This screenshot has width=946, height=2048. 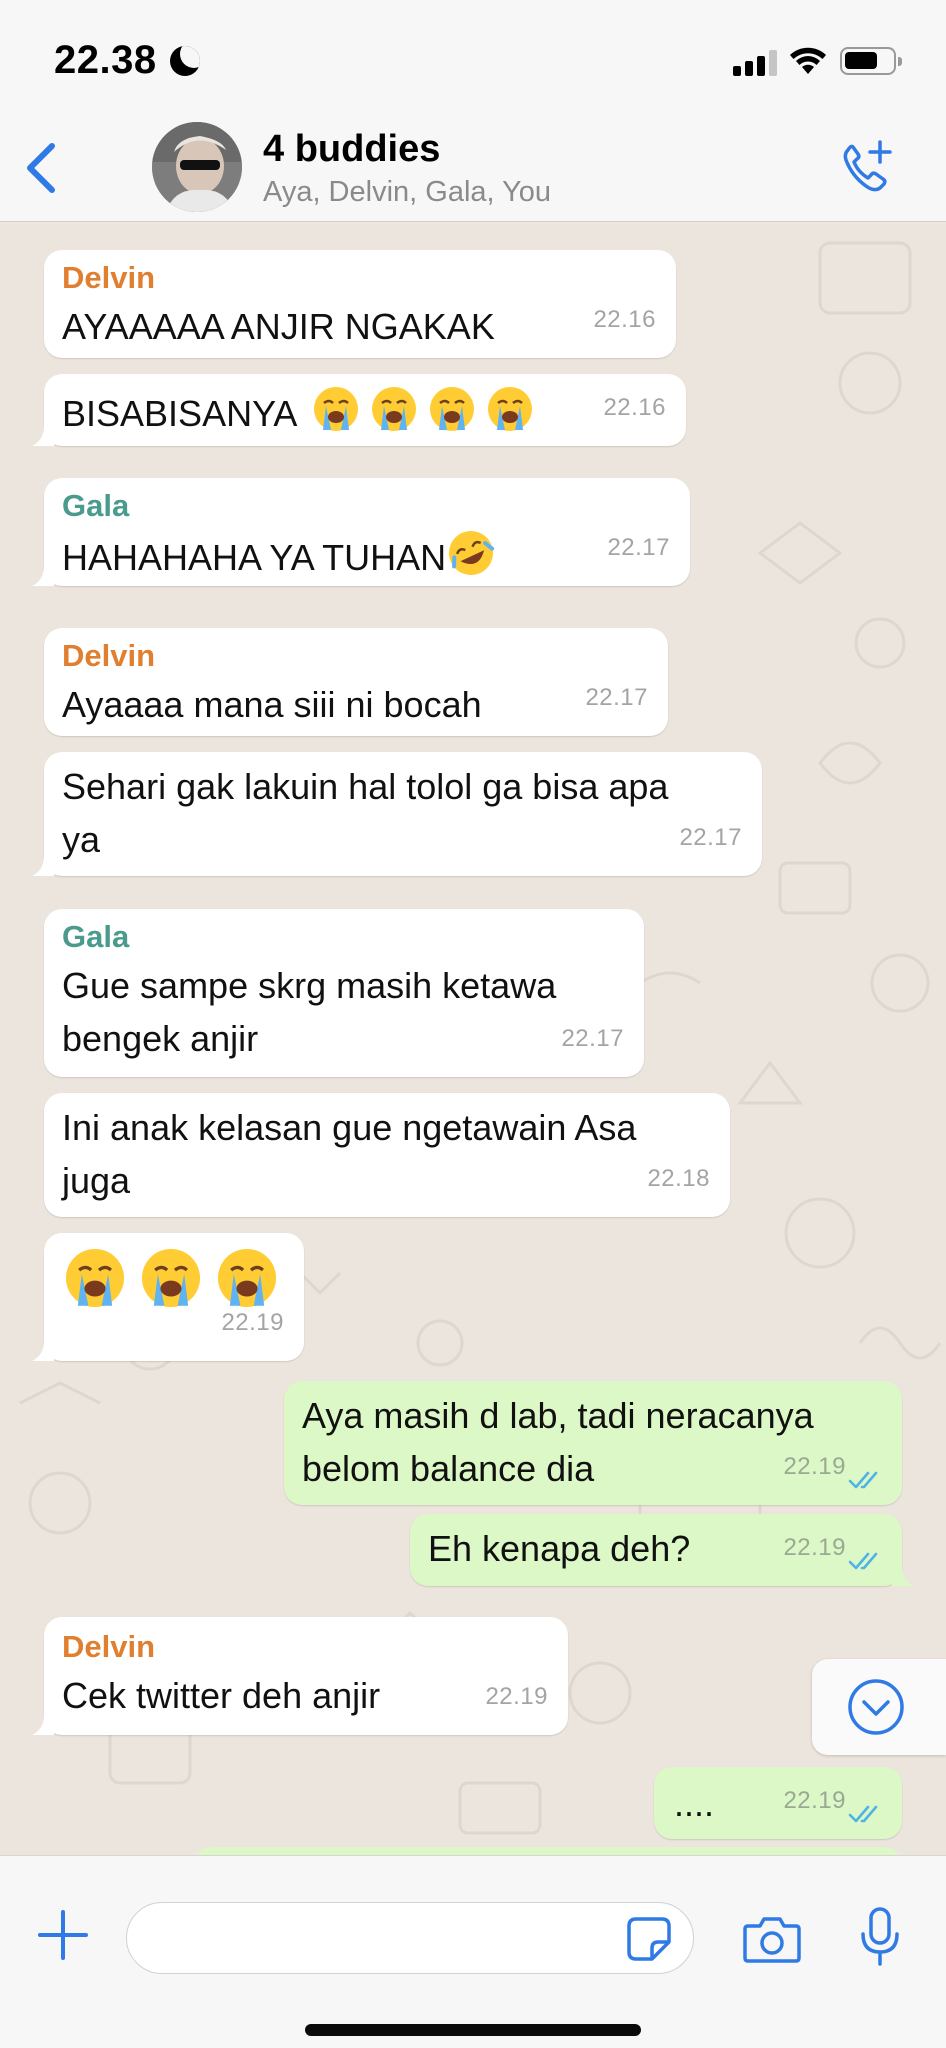 I want to click on call-add-icon, so click(x=867, y=166).